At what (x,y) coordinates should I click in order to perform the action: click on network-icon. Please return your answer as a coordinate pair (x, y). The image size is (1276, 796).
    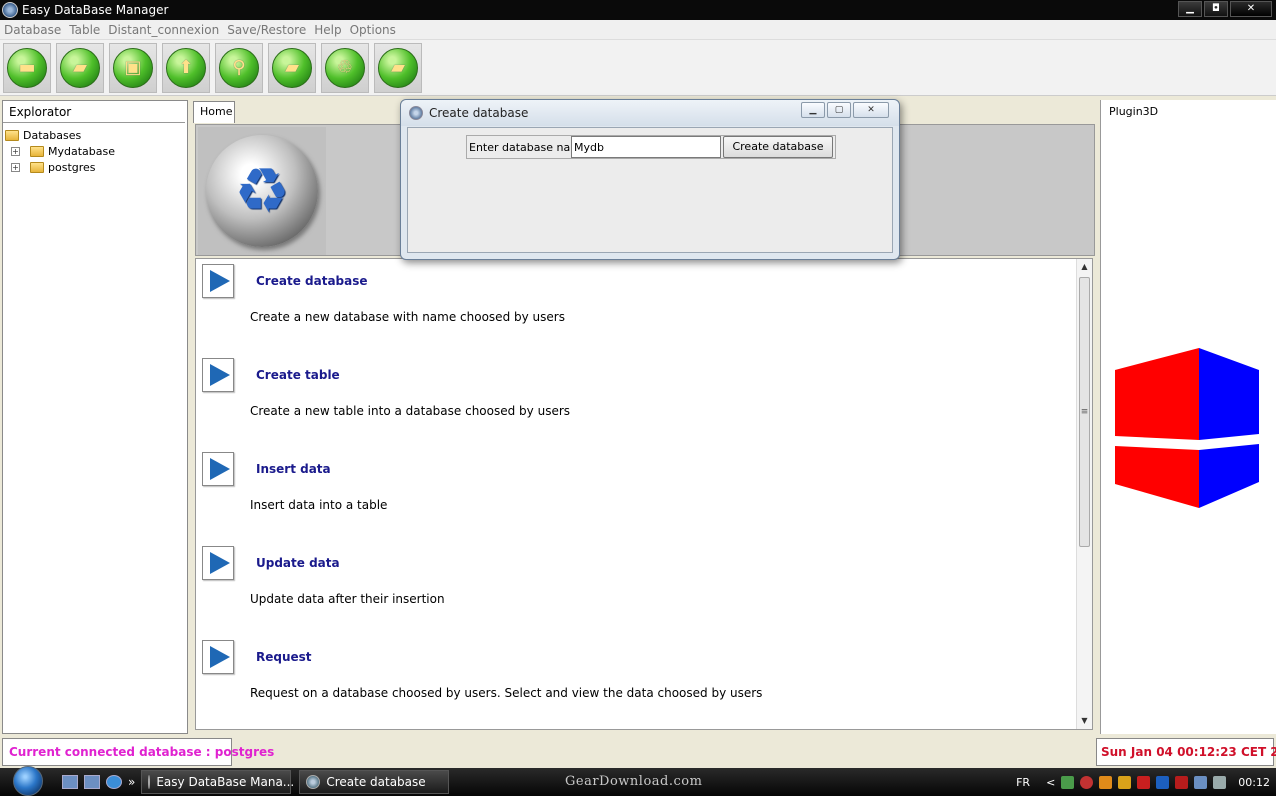
    Looking at the image, I should click on (1068, 782).